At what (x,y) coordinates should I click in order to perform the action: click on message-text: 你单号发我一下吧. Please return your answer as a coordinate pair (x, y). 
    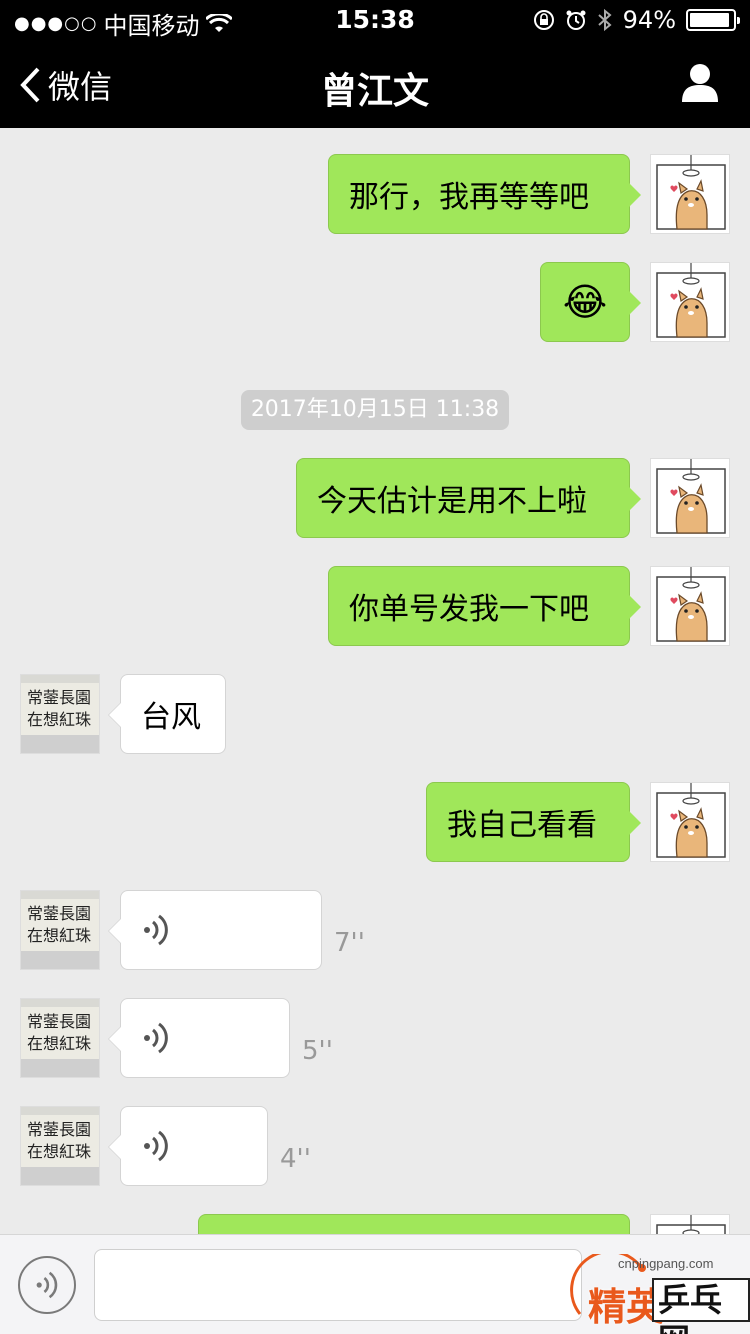
    Looking at the image, I should click on (469, 609).